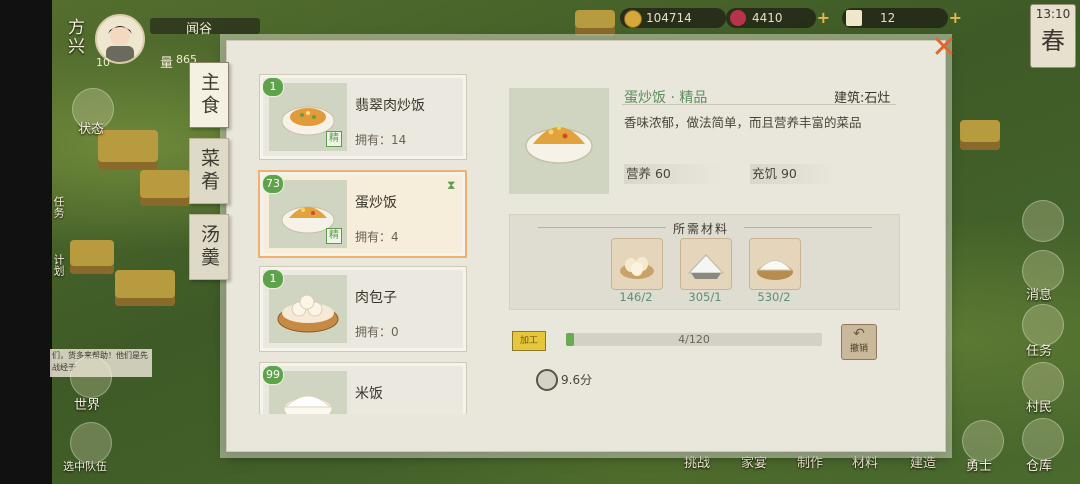 This screenshot has width=1080, height=484. I want to click on recipe-item-jade-fried-rice: 1 精 翡翠肉炒饭 拥有：14, so click(363, 117).